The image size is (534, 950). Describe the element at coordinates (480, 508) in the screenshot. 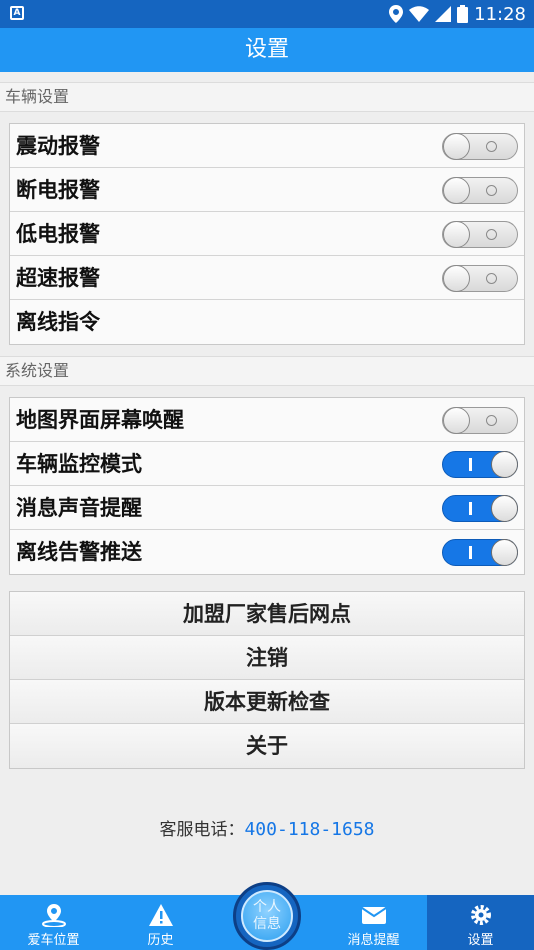

I see `message-sound-toggle` at that location.